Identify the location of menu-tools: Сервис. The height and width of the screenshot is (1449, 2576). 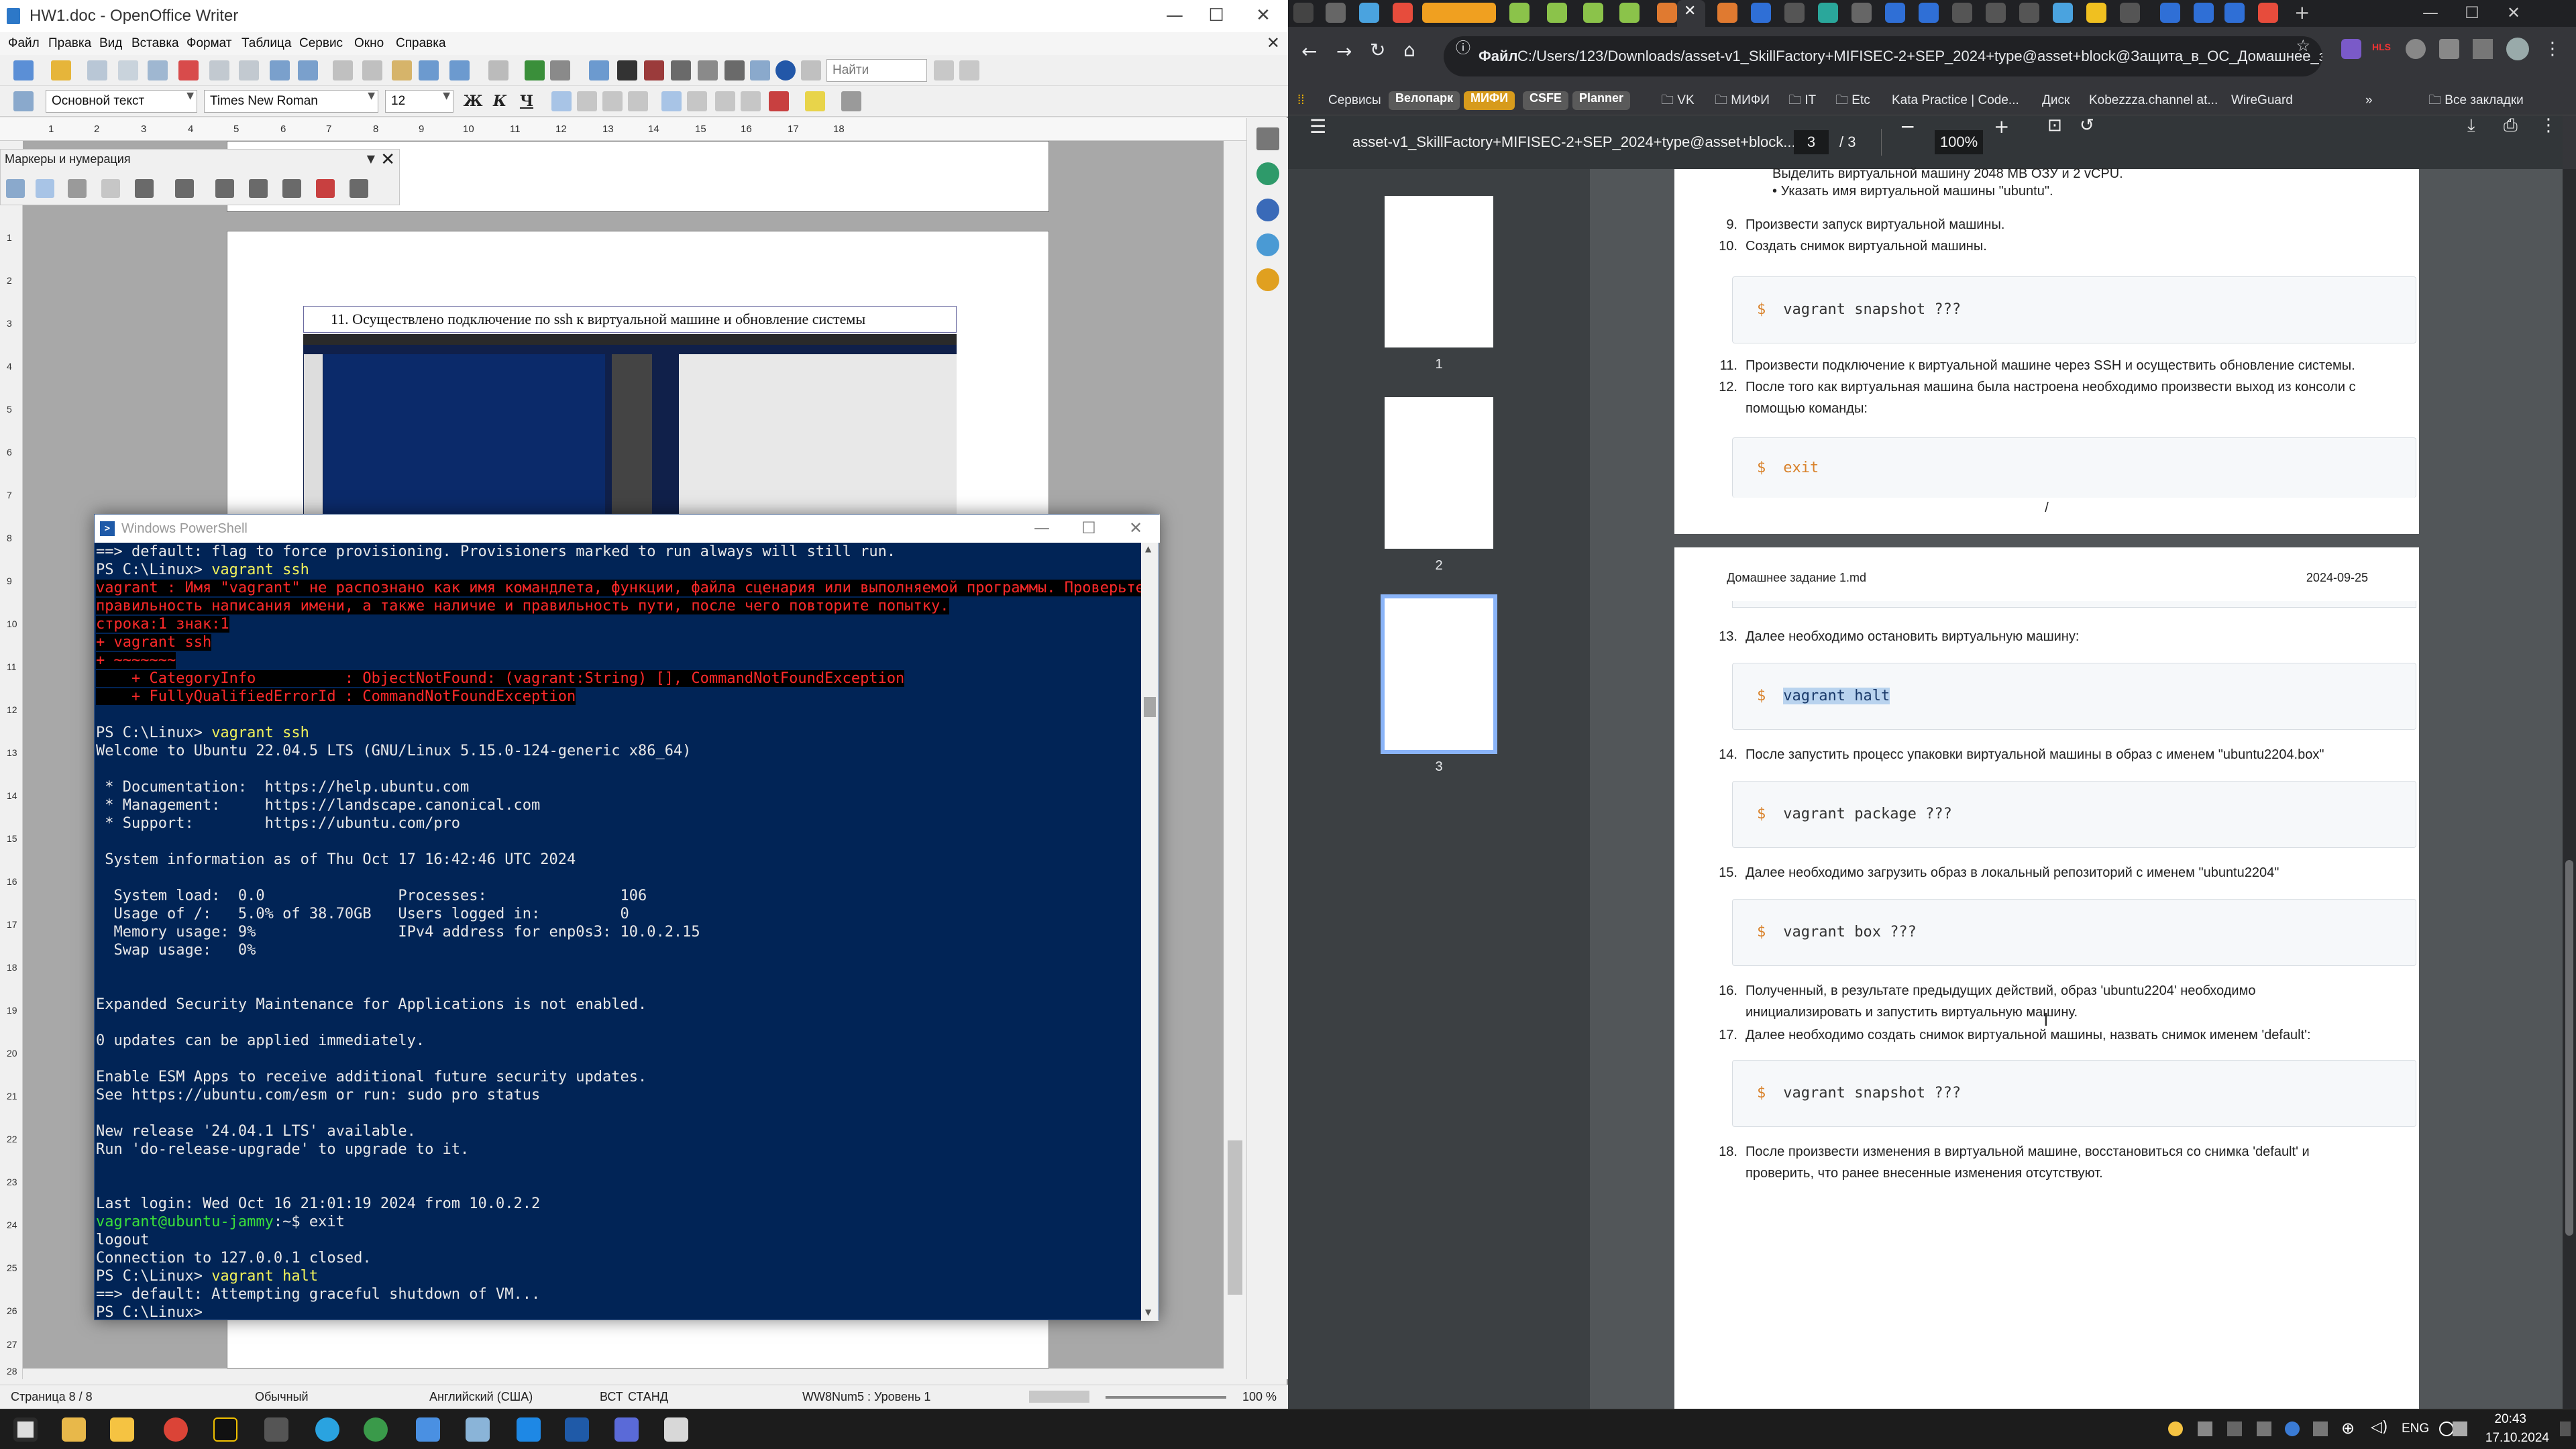
(321, 43).